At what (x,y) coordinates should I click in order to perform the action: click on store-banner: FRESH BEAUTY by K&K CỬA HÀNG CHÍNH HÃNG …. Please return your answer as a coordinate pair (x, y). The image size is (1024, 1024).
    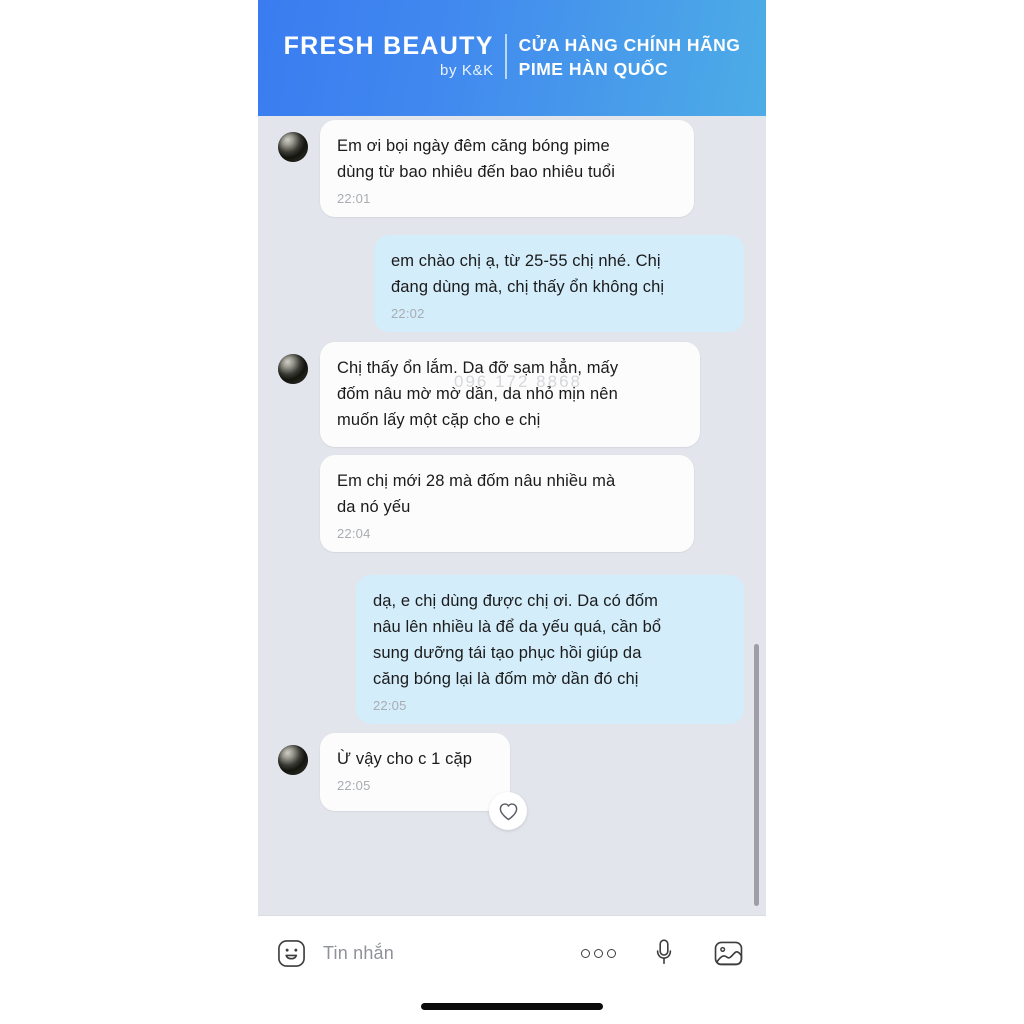
    Looking at the image, I should click on (512, 58).